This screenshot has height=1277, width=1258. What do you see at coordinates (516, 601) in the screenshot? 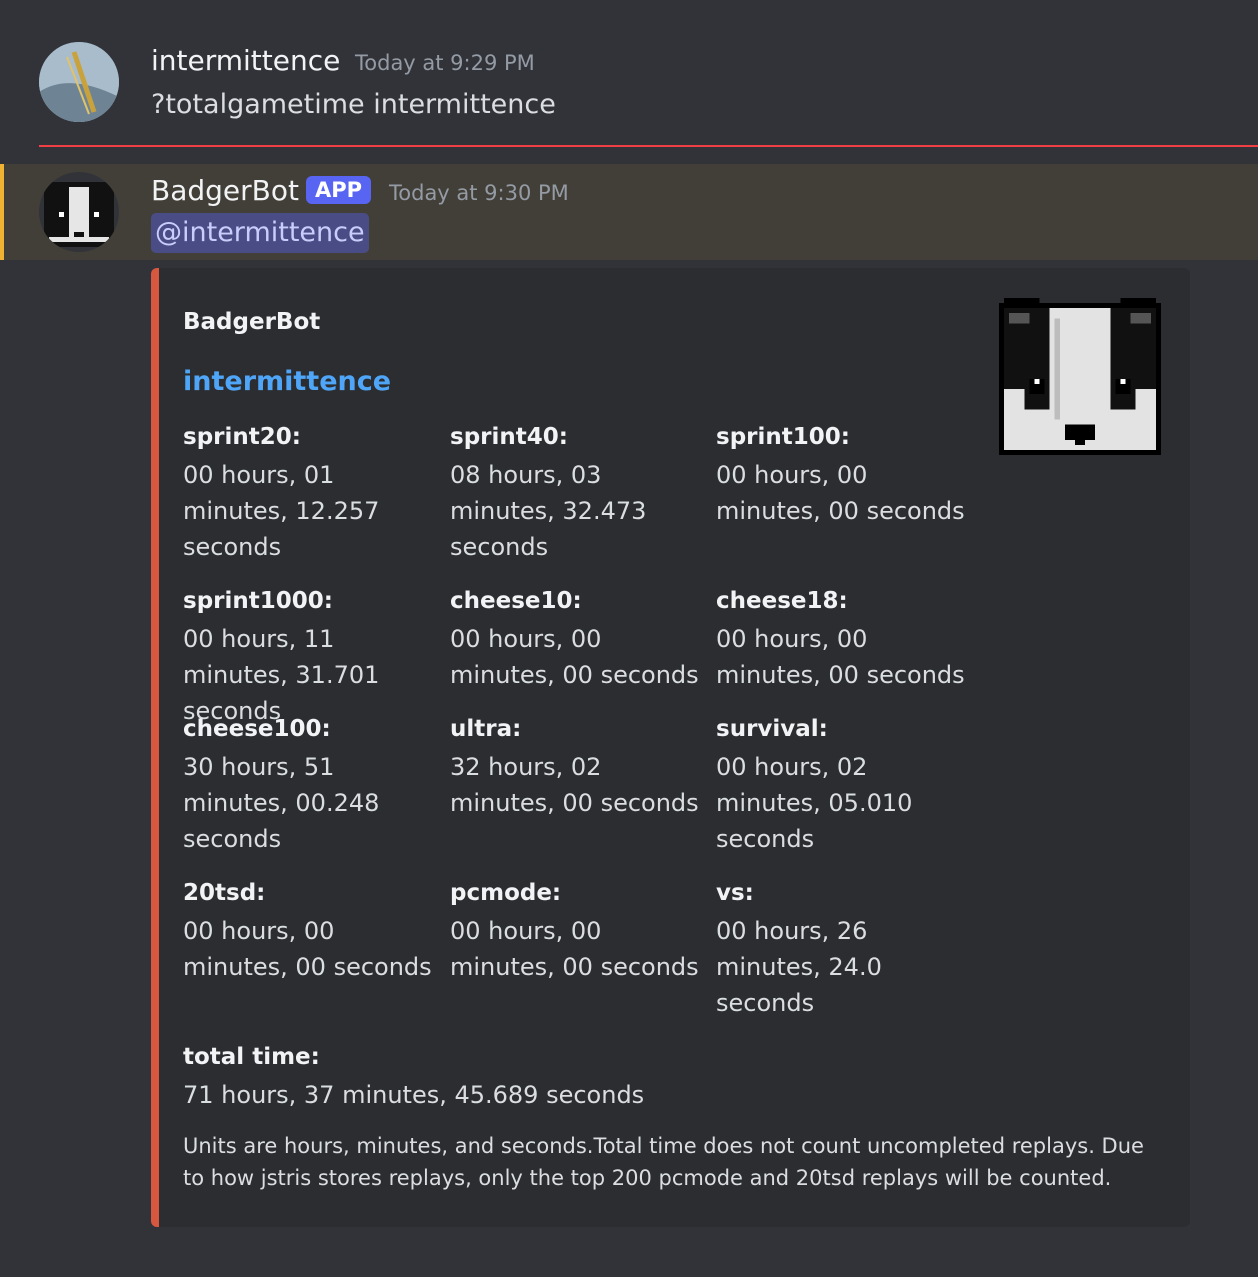
I see `field-name: cheese10:` at bounding box center [516, 601].